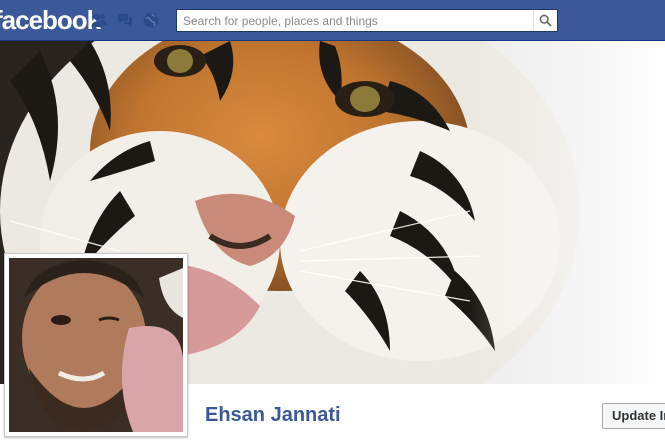  Describe the element at coordinates (151, 20) in the screenshot. I see `notifications-icon` at that location.